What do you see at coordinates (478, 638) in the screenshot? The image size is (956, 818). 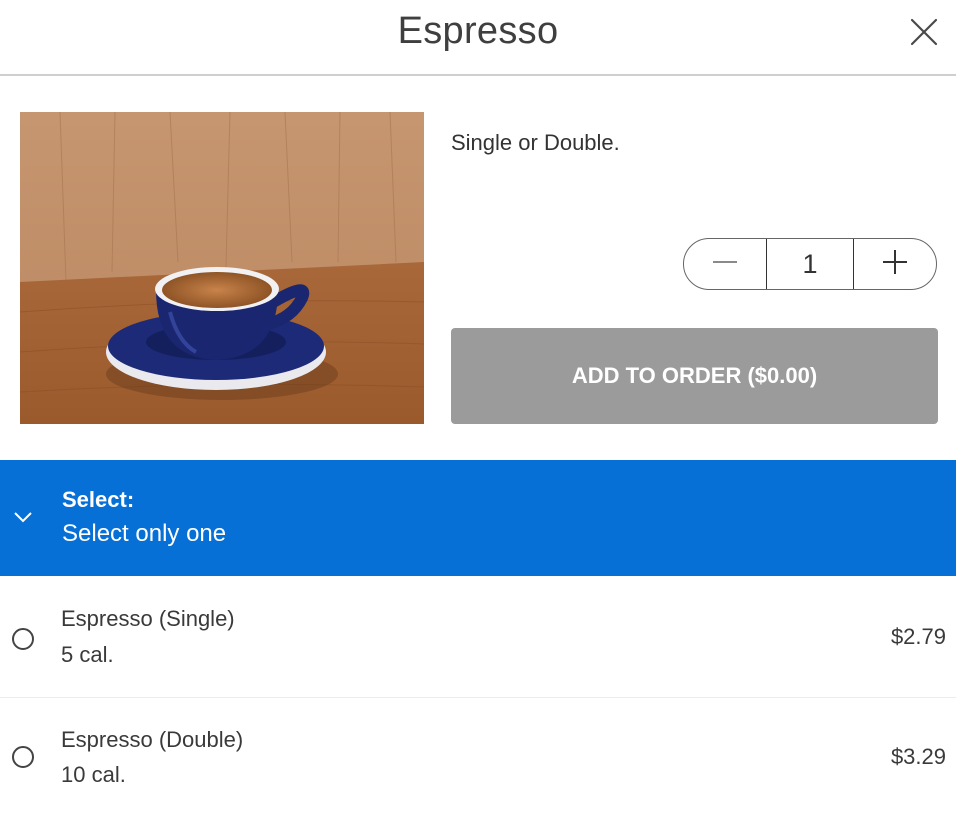 I see `option-espresso-single: Espresso (Single) 5 cal. $2.79` at bounding box center [478, 638].